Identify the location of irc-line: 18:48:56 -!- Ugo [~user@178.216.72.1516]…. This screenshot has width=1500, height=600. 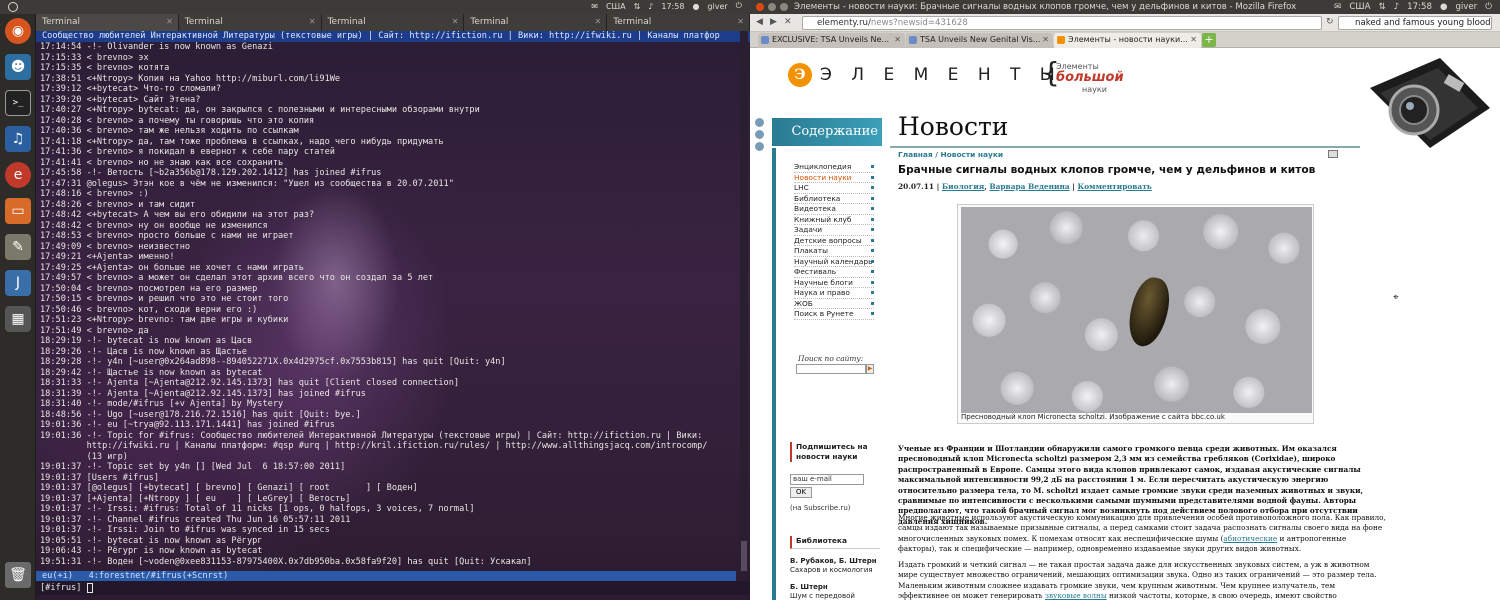
(200, 414).